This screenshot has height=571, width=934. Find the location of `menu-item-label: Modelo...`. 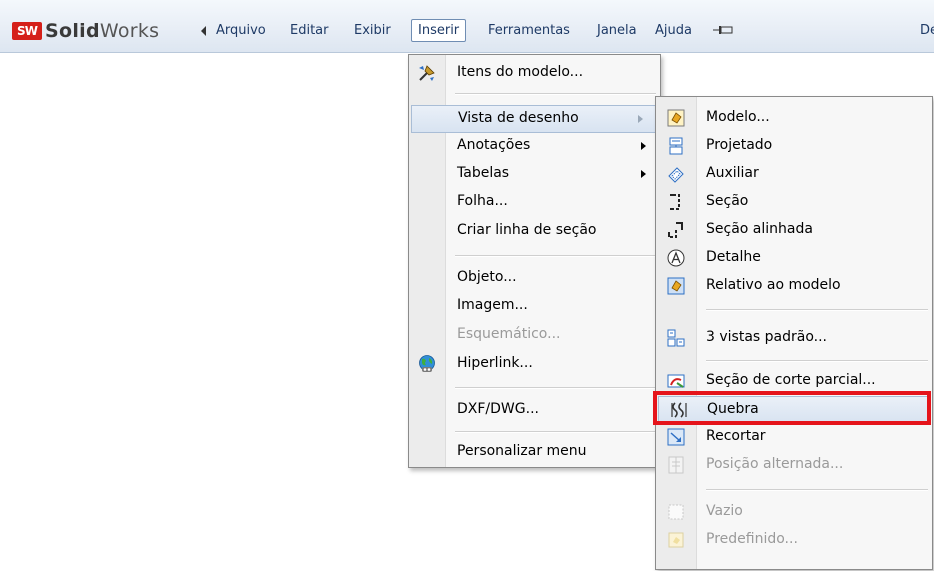

menu-item-label: Modelo... is located at coordinates (738, 117).